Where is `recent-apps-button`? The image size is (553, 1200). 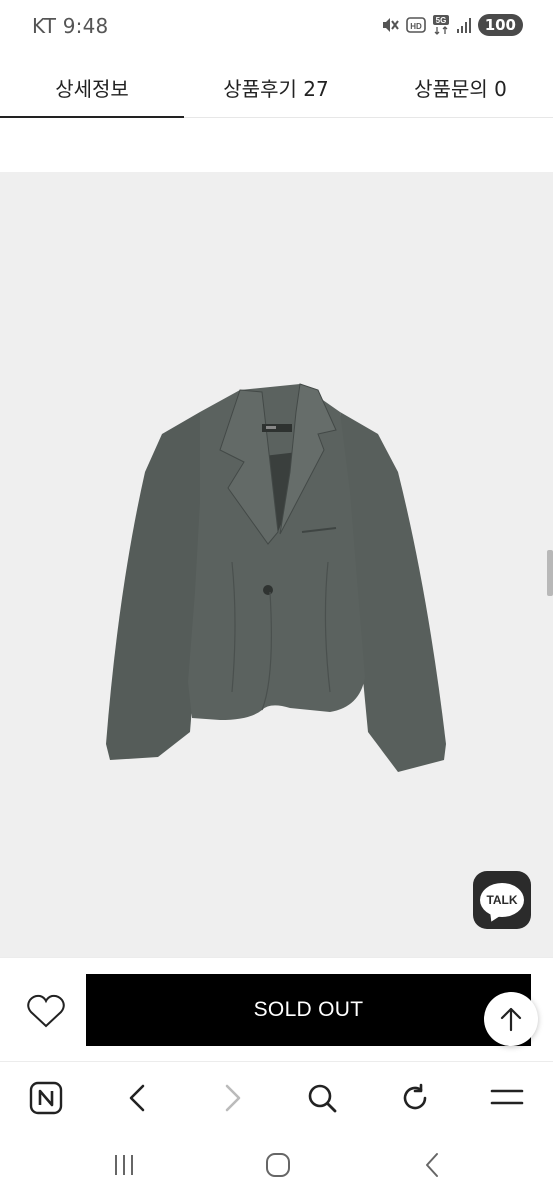 recent-apps-button is located at coordinates (124, 1165).